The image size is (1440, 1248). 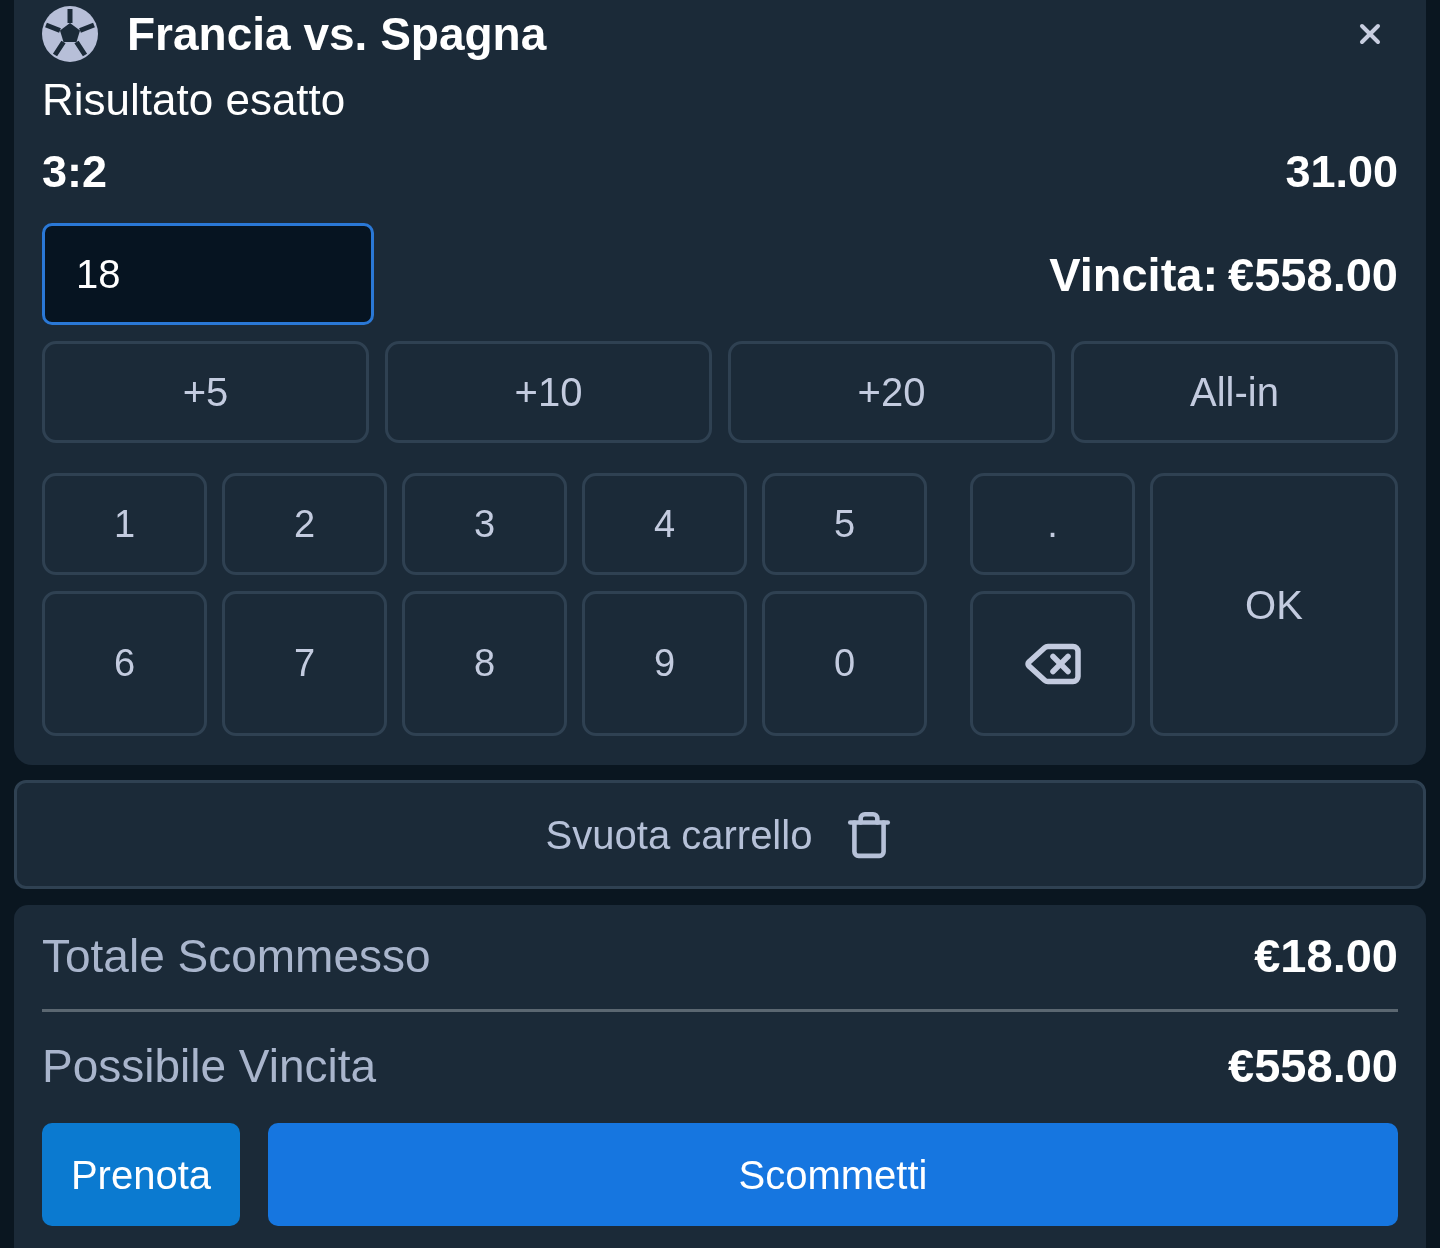 I want to click on backspace-key, so click(x=1052, y=663).